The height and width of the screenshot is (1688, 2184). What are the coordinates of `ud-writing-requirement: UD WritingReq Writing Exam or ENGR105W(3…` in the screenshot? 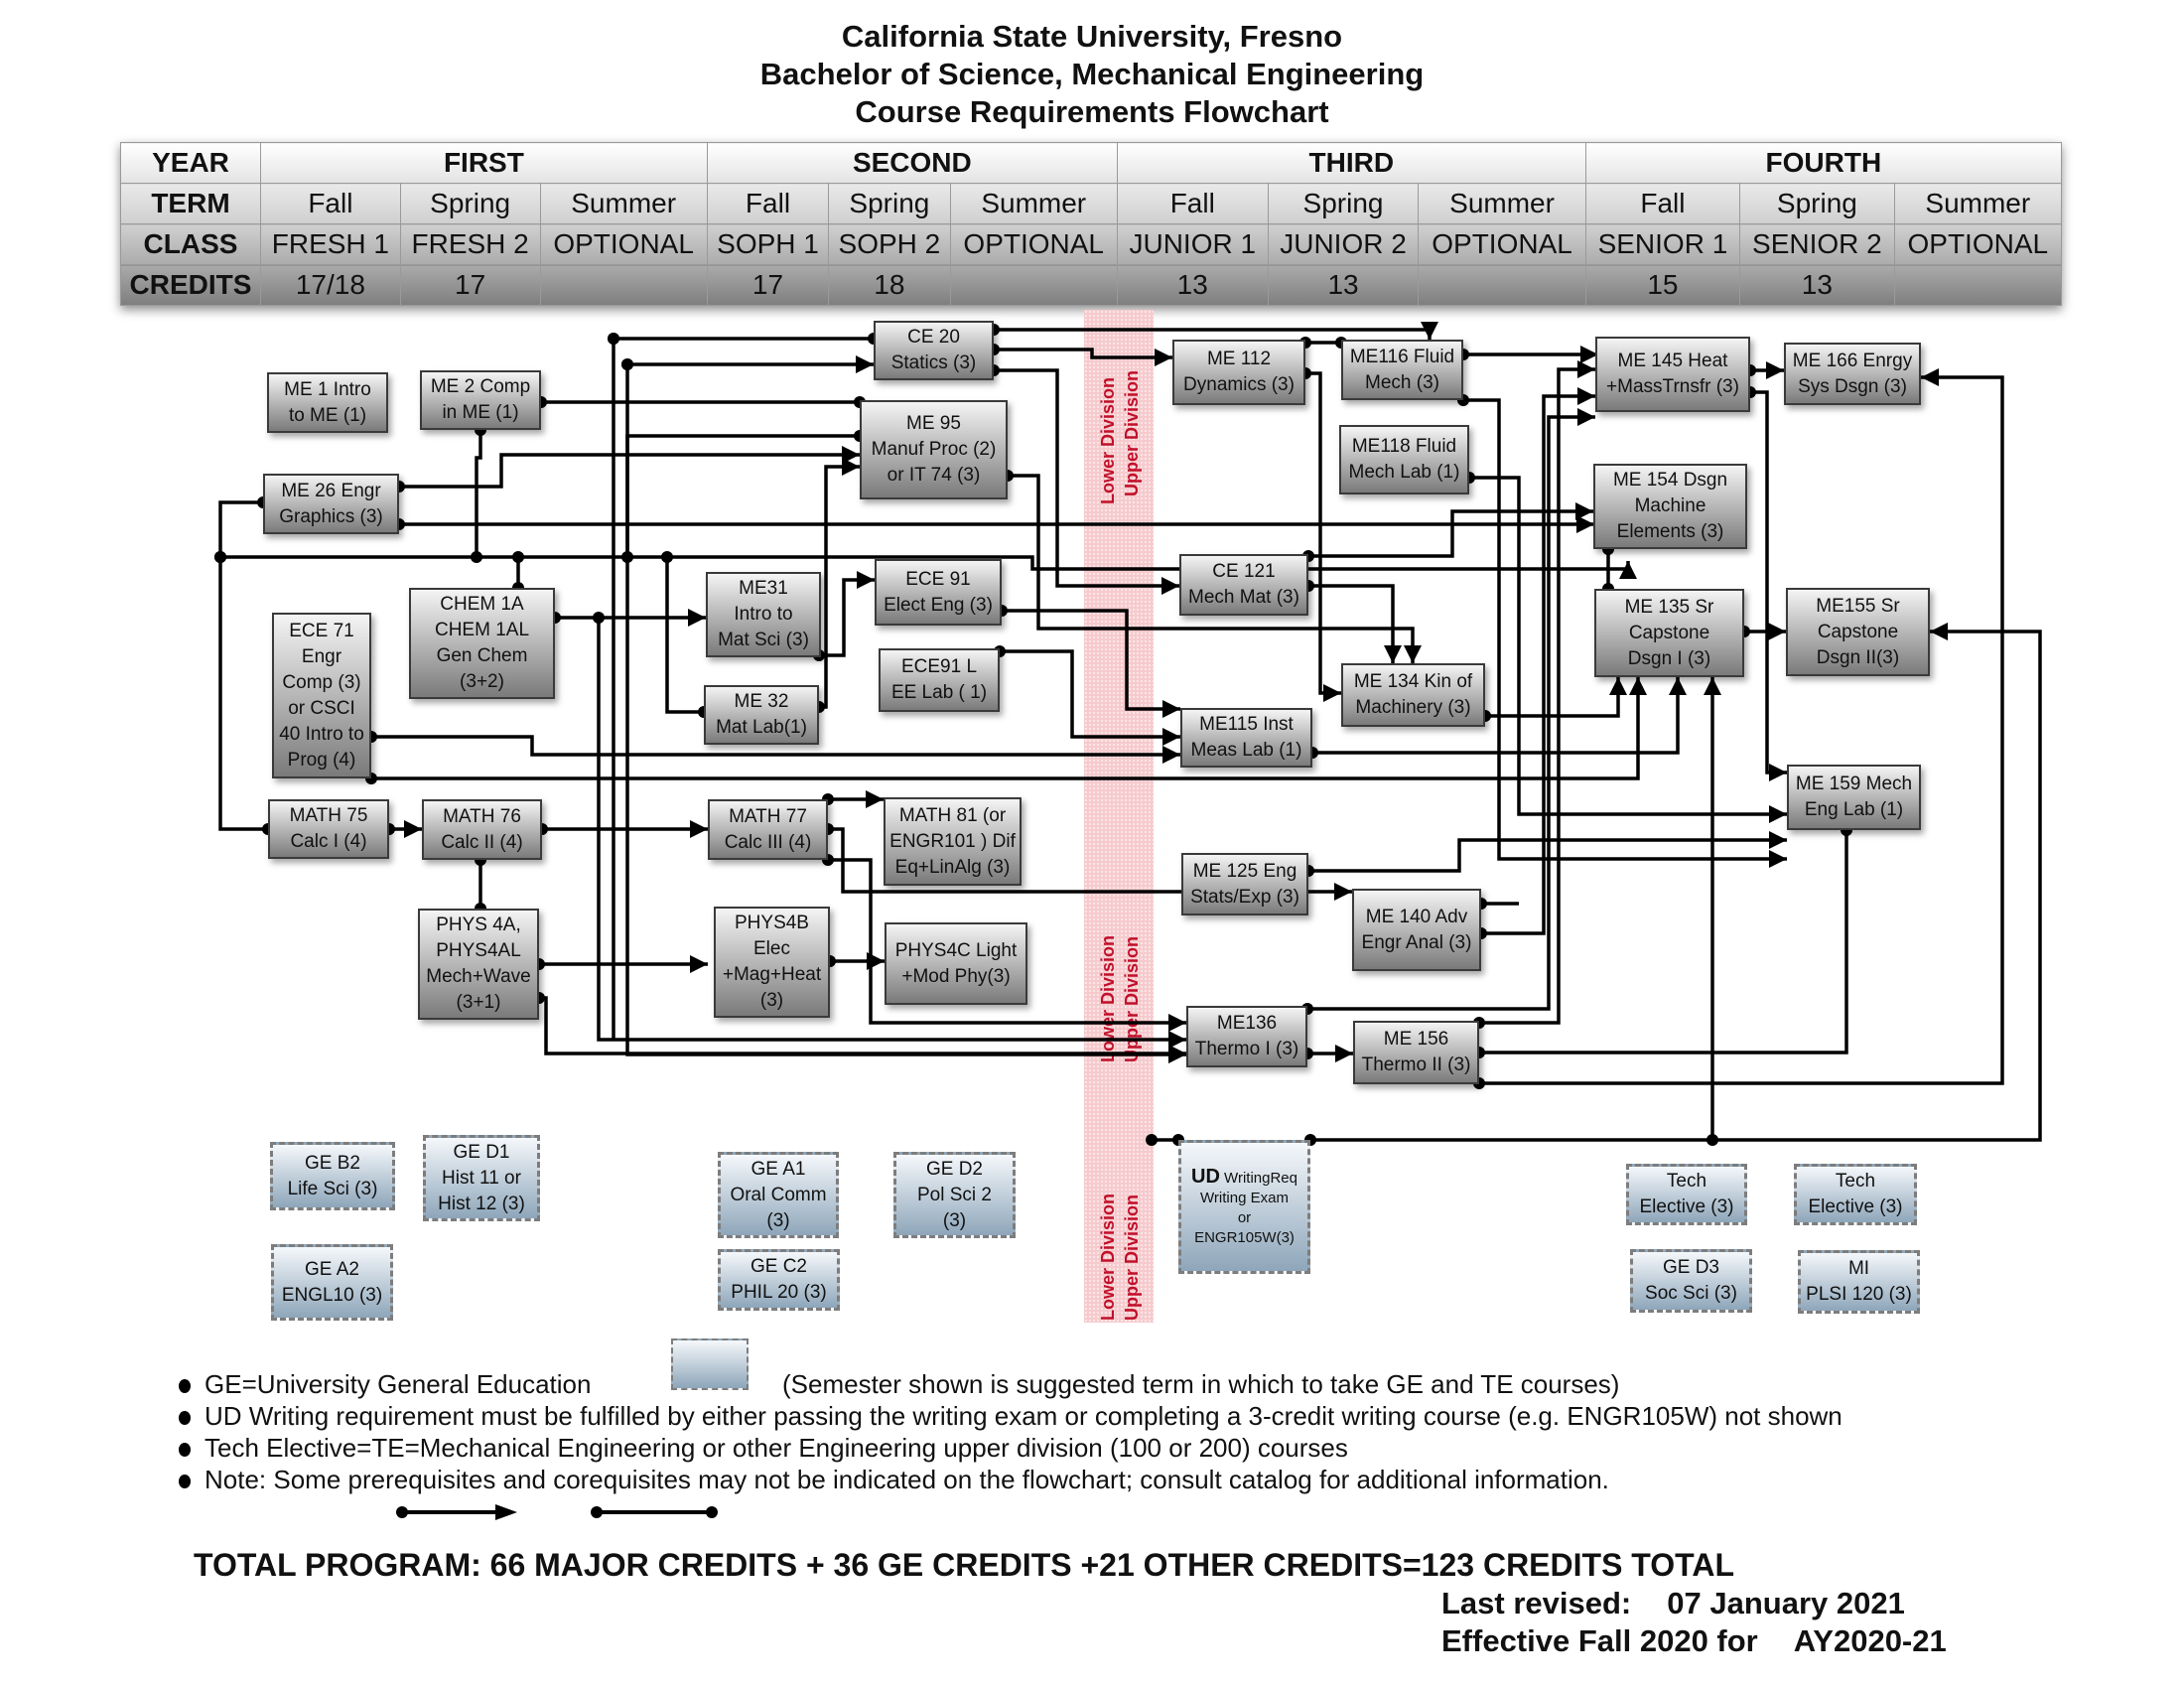 It's located at (1244, 1207).